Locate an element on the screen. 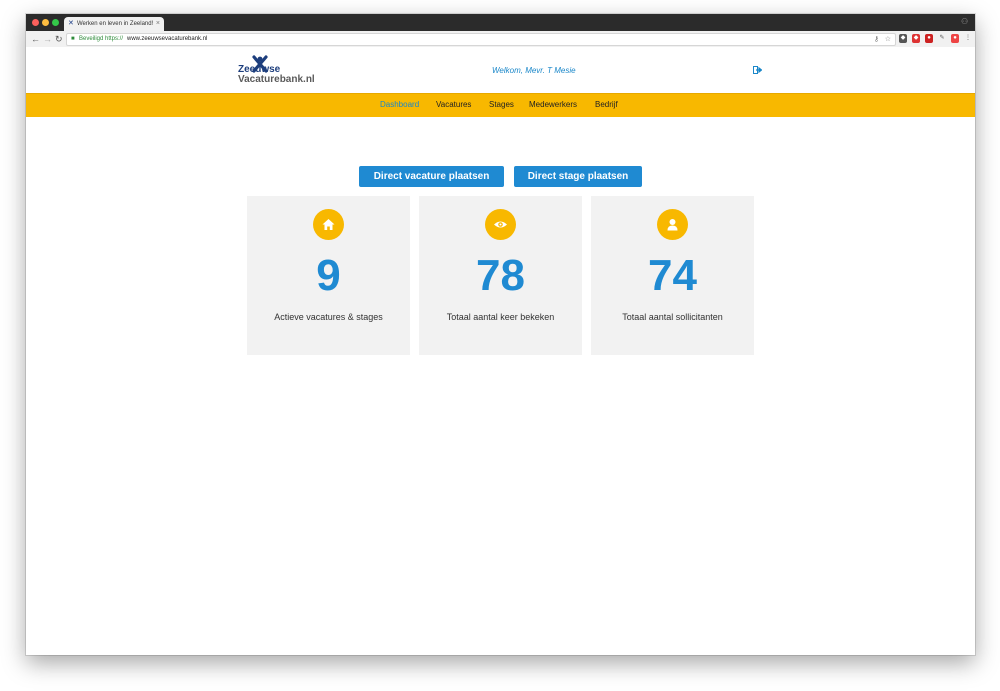 Image resolution: width=1000 pixels, height=691 pixels. reload-icon: ↻ is located at coordinates (59, 39).